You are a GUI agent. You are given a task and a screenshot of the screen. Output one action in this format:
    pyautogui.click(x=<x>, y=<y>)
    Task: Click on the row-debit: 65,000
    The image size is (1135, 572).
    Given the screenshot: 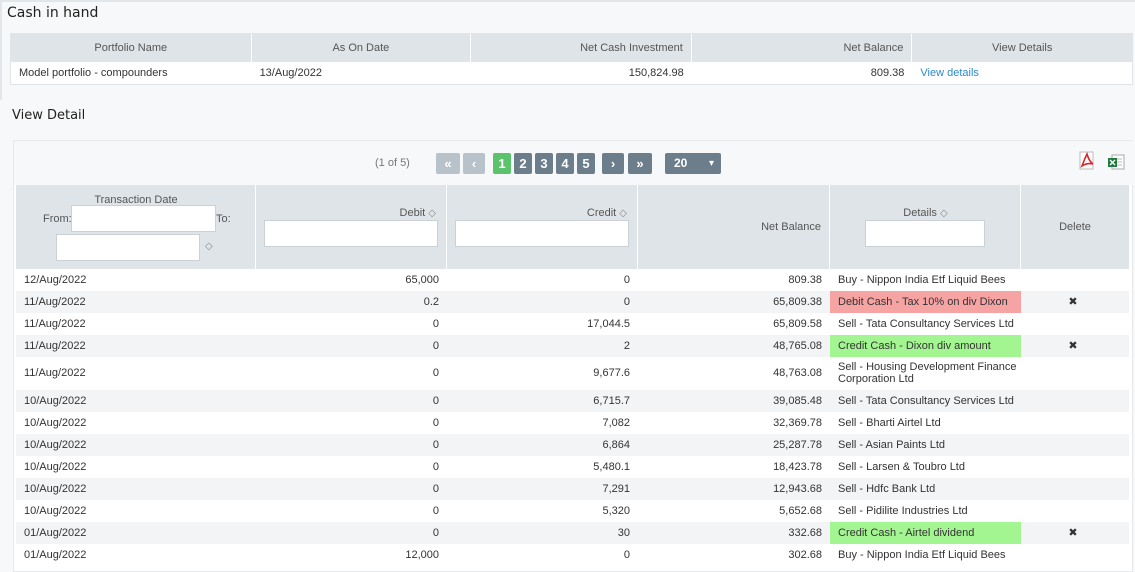 What is the action you would take?
    pyautogui.click(x=422, y=280)
    